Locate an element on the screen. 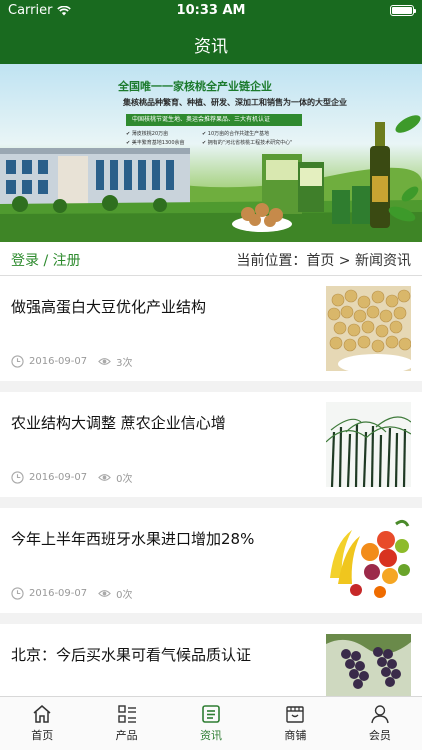  banner-point: ✔ 拥有的"河北省核桃工程技术研究中心" is located at coordinates (247, 143).